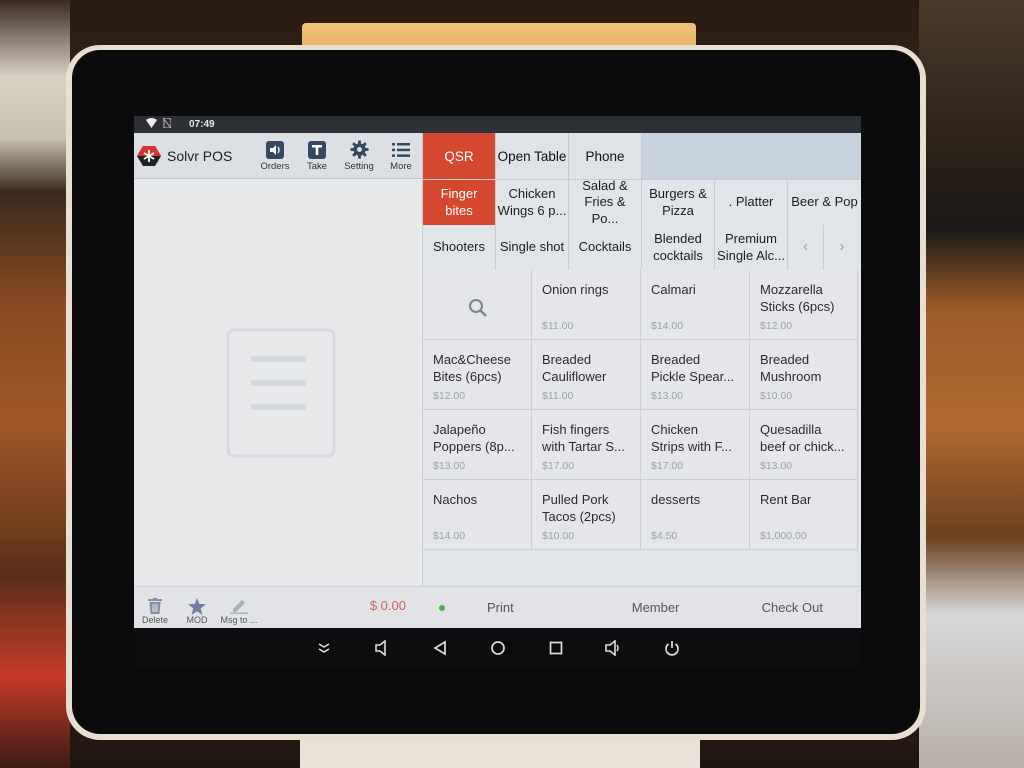  Describe the element at coordinates (614, 648) in the screenshot. I see `volume-up-icon` at that location.